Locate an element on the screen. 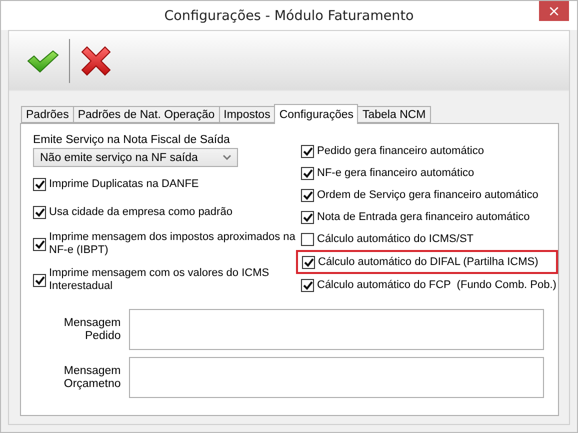 This screenshot has width=578, height=433. option-label: Pedido gera financeiro automático is located at coordinates (400, 151).